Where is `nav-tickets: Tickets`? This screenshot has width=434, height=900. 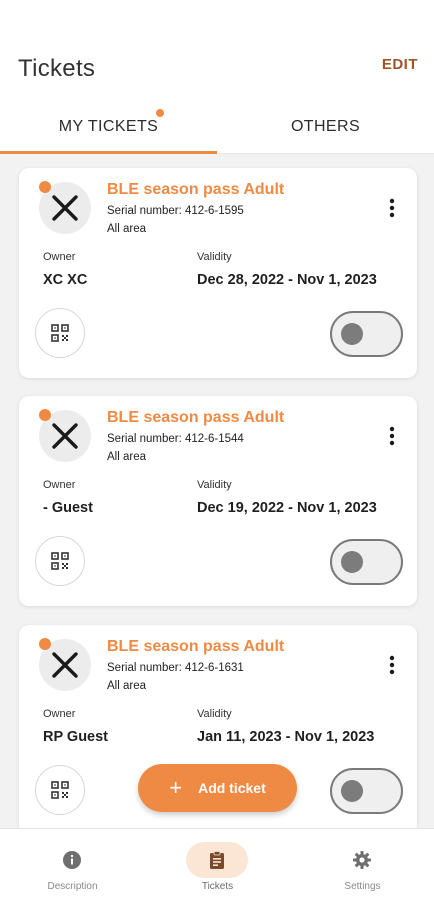
nav-tickets: Tickets is located at coordinates (217, 864).